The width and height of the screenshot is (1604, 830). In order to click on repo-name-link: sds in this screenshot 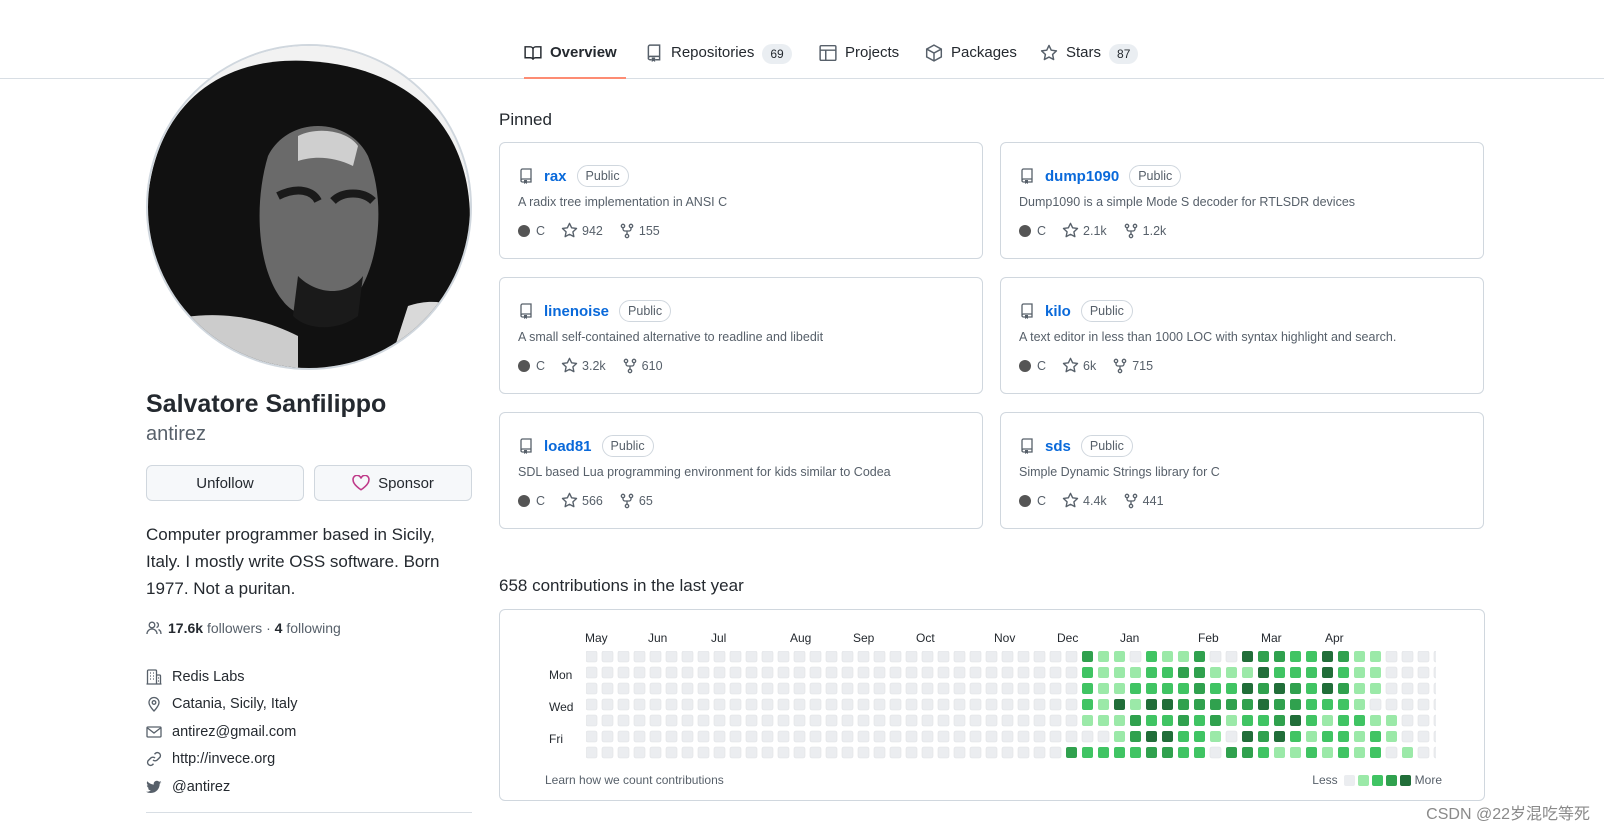, I will do `click(1058, 446)`.